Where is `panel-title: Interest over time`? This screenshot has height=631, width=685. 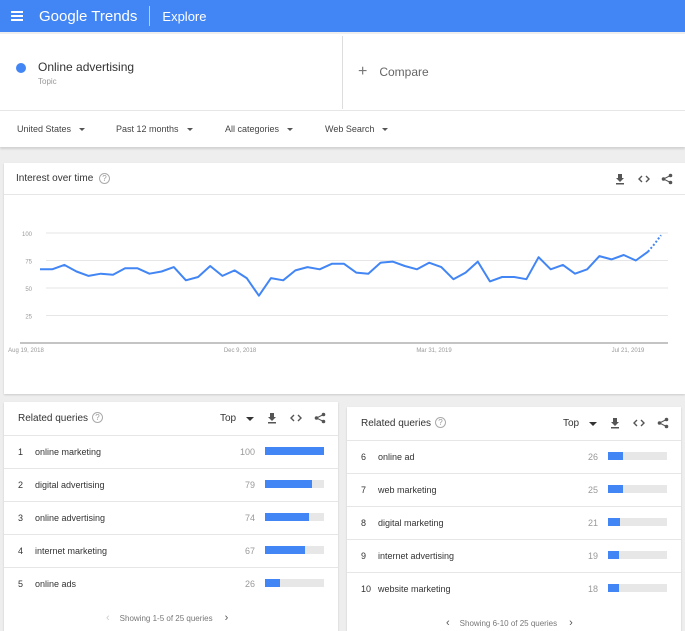
panel-title: Interest over time is located at coordinates (55, 178).